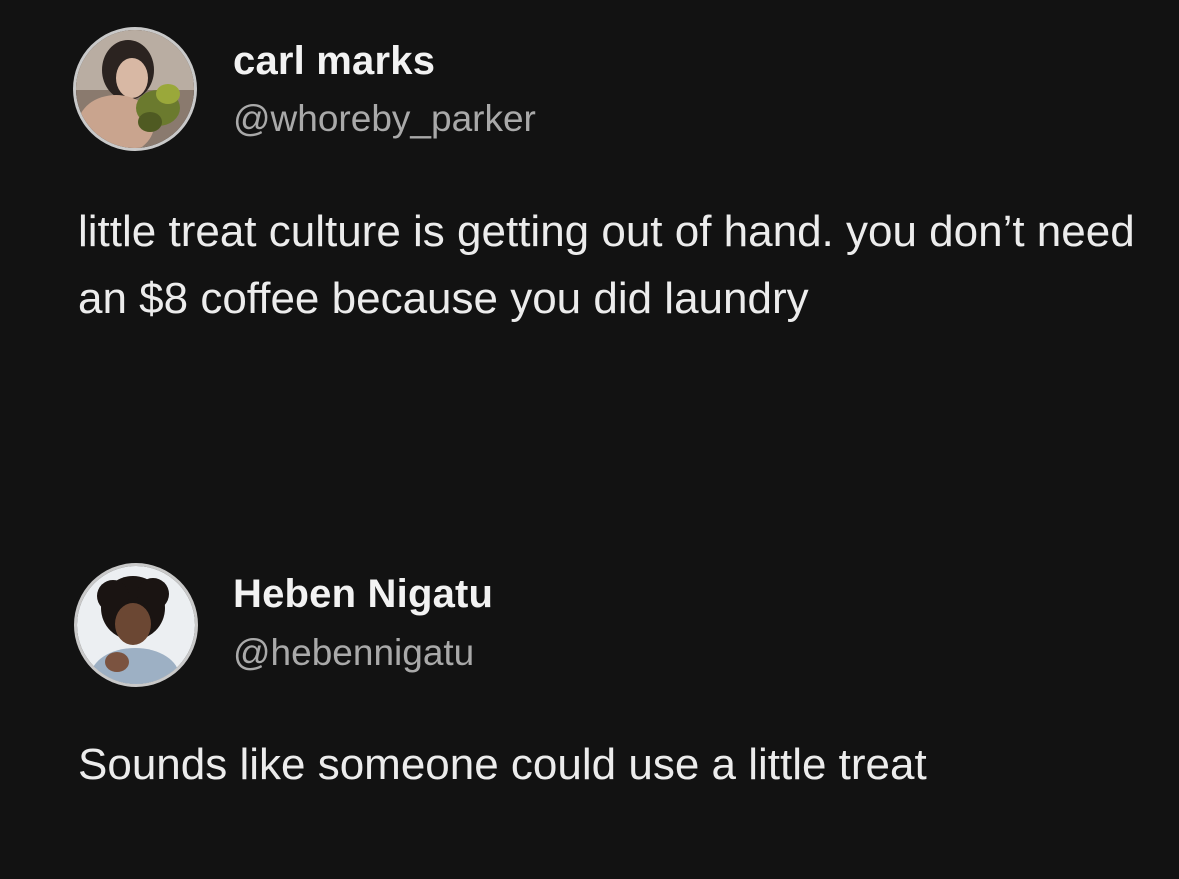 The height and width of the screenshot is (879, 1179). I want to click on display-name: Heben Nigatu, so click(363, 594).